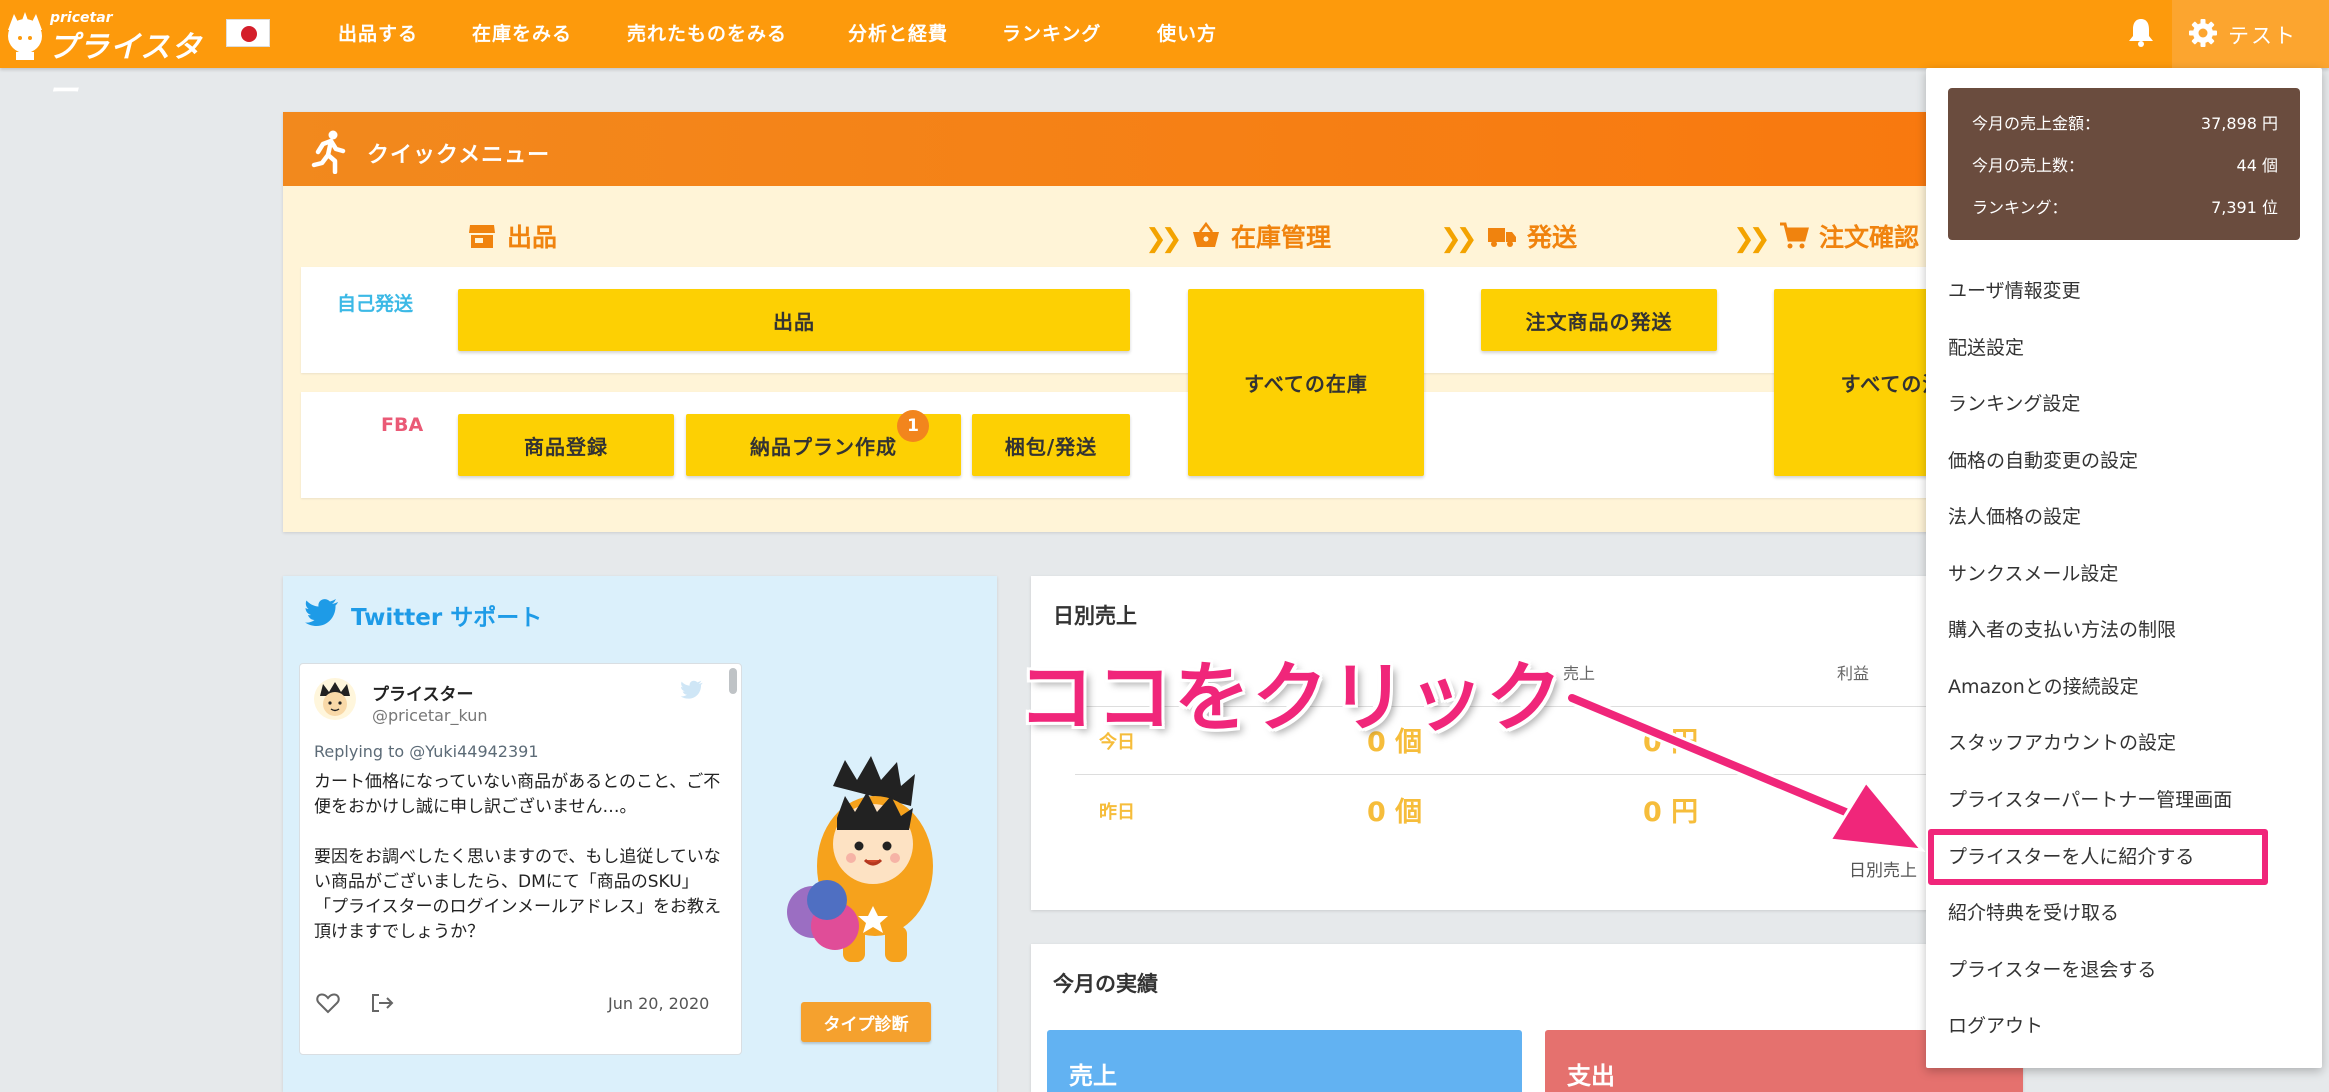 This screenshot has width=2329, height=1092. Describe the element at coordinates (2203, 33) in the screenshot. I see `gear-icon` at that location.